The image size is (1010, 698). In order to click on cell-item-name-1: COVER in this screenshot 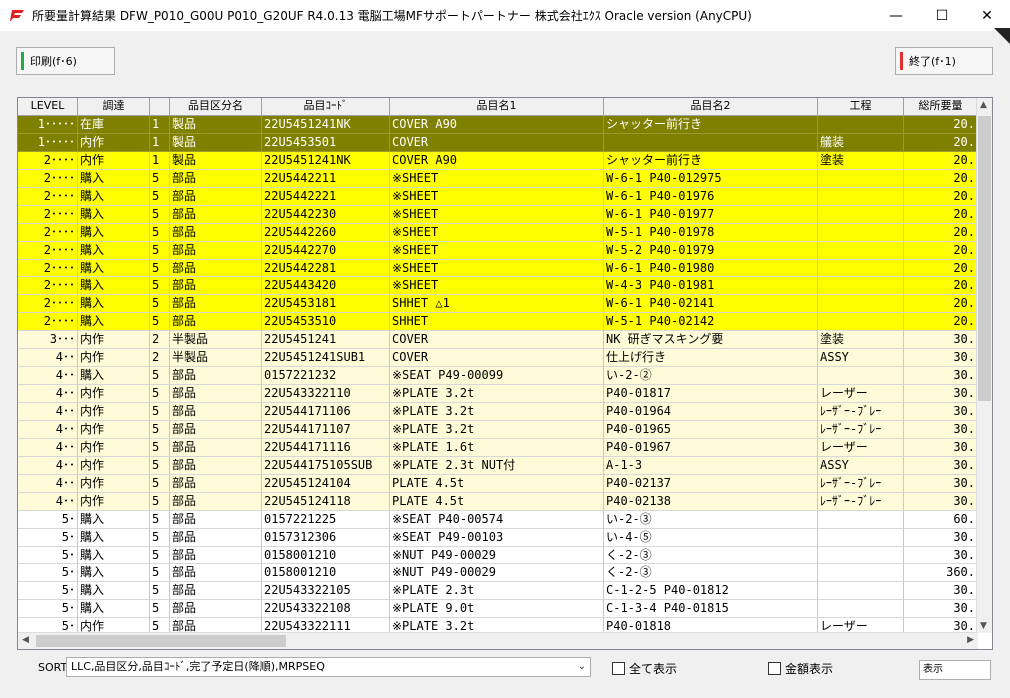, I will do `click(497, 358)`.